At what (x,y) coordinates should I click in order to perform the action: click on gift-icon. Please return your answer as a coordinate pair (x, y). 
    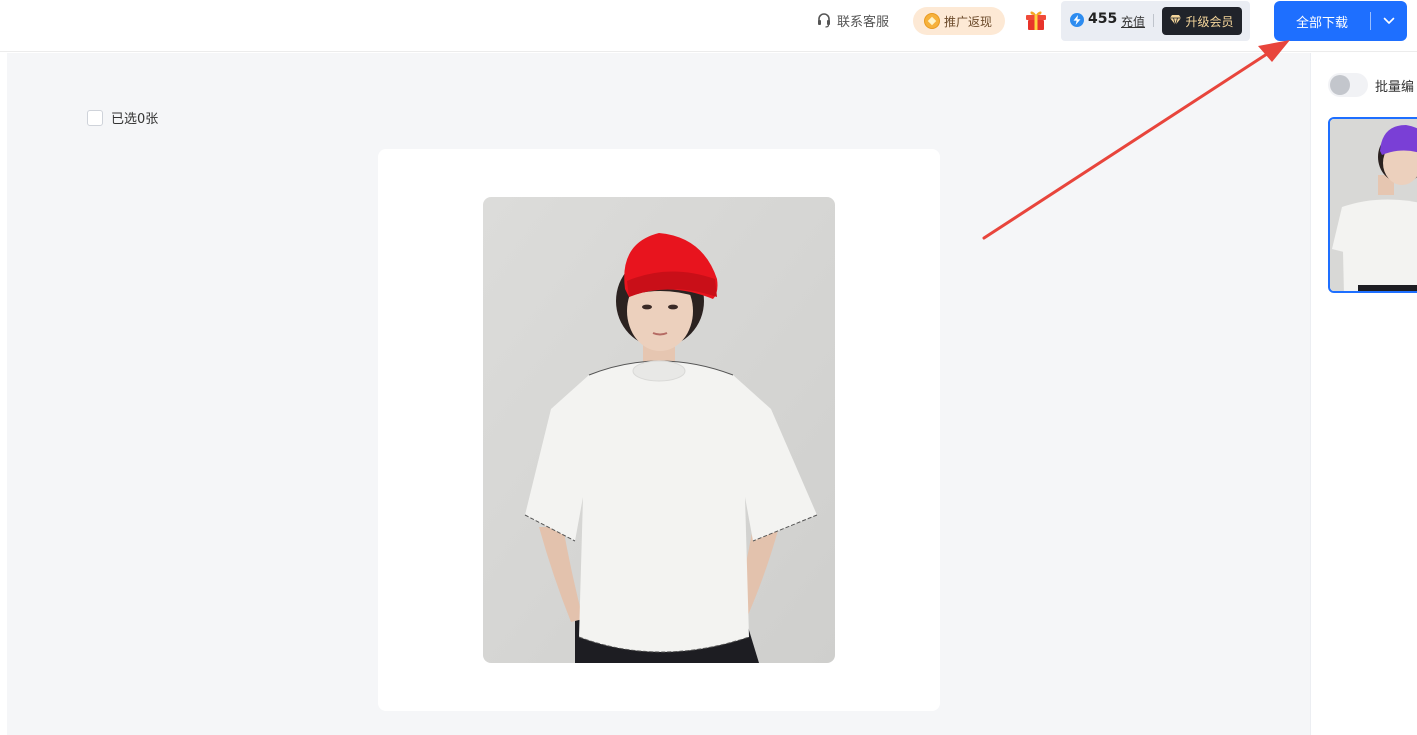
    Looking at the image, I should click on (1036, 22).